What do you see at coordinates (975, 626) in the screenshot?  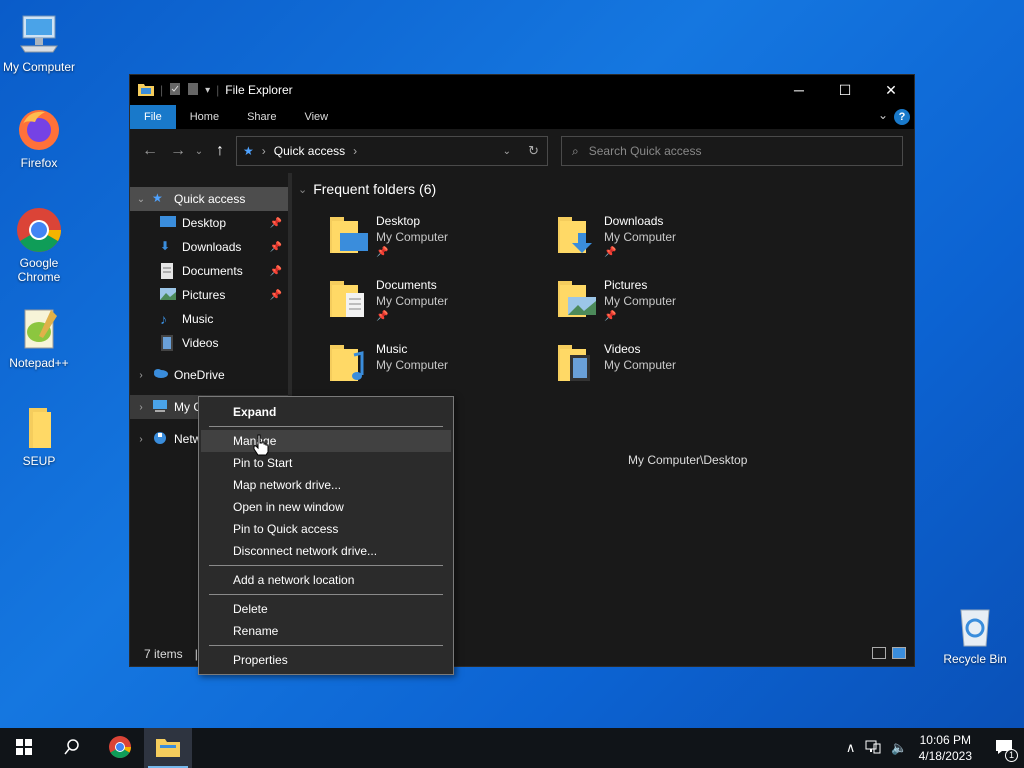 I see `recycle-bin-icon` at bounding box center [975, 626].